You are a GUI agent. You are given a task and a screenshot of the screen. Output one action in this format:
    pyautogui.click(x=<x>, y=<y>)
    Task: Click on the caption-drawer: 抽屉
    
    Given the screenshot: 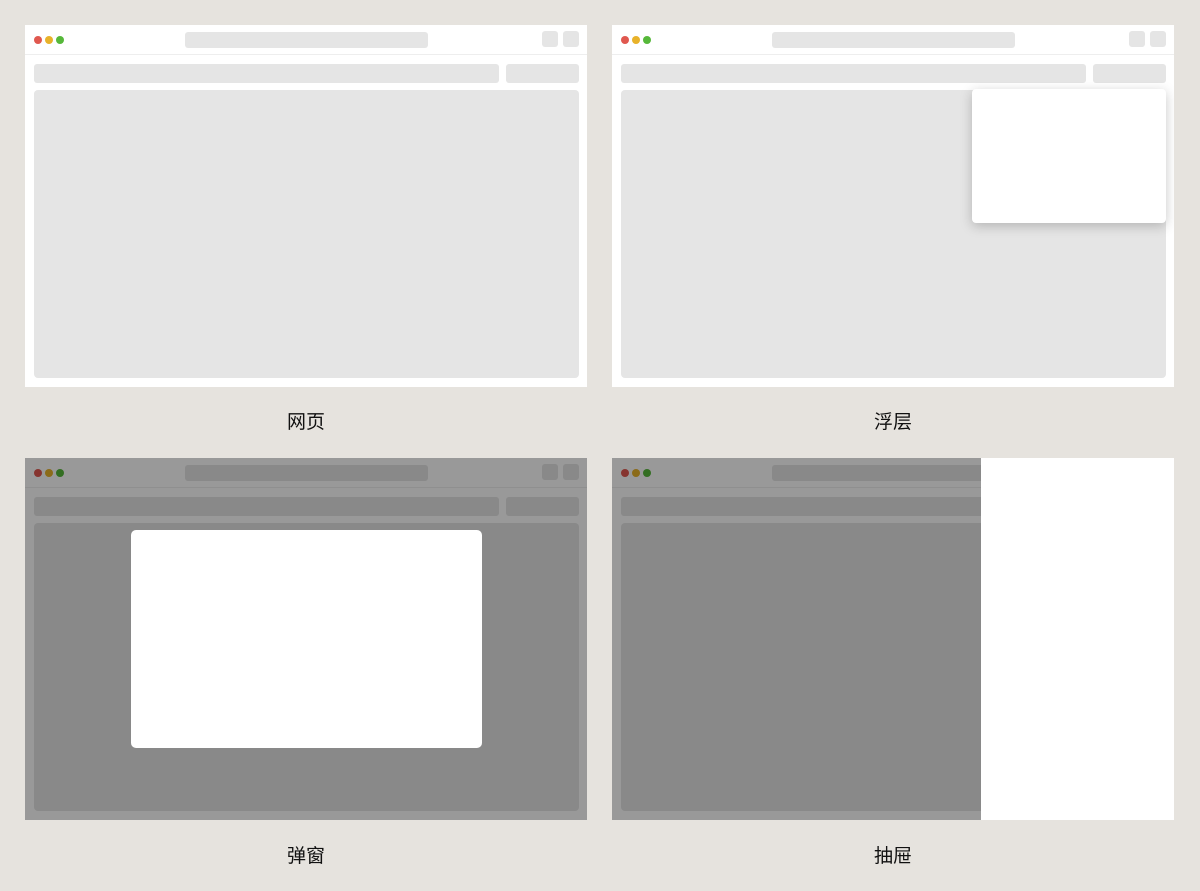 What is the action you would take?
    pyautogui.click(x=892, y=856)
    